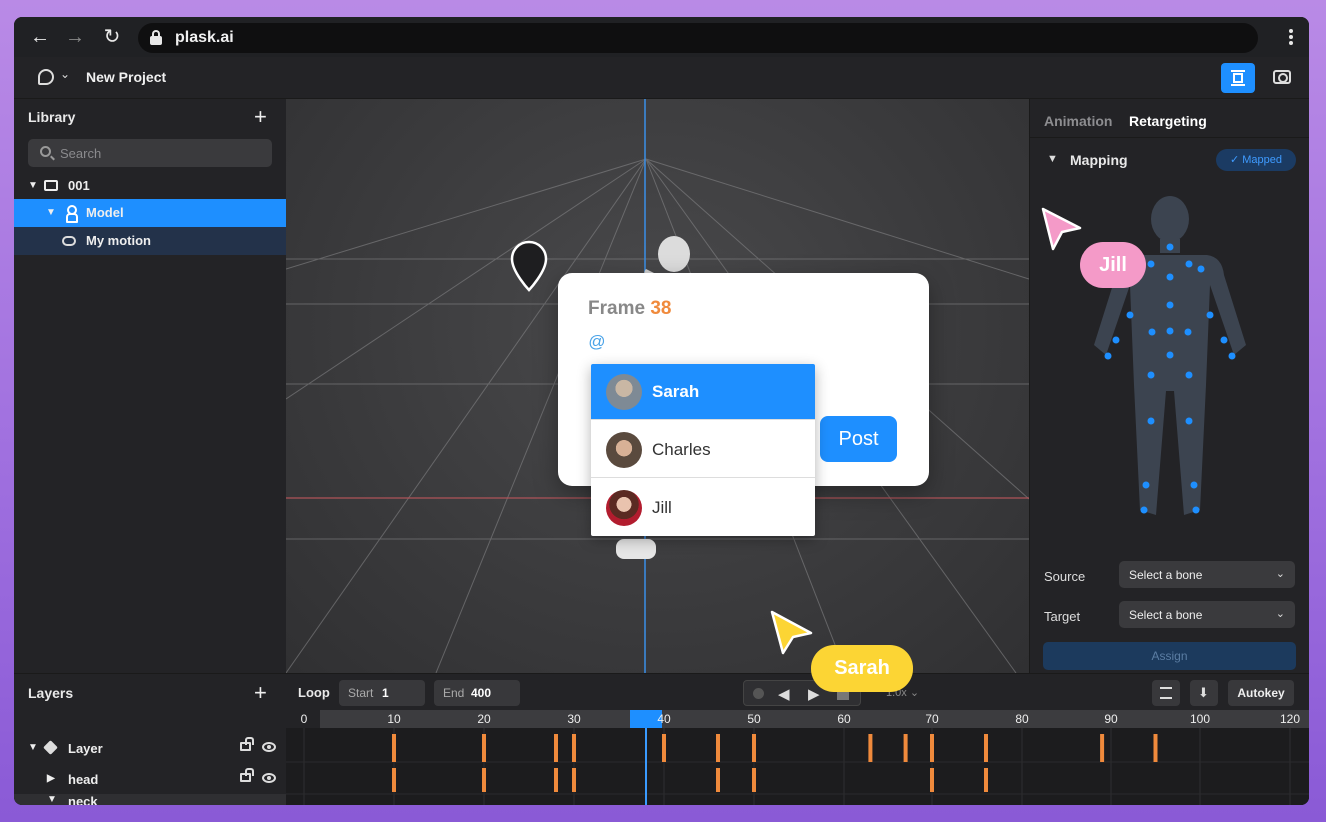 This screenshot has height=822, width=1326. I want to click on layer-row: ▶ head, so click(150, 779).